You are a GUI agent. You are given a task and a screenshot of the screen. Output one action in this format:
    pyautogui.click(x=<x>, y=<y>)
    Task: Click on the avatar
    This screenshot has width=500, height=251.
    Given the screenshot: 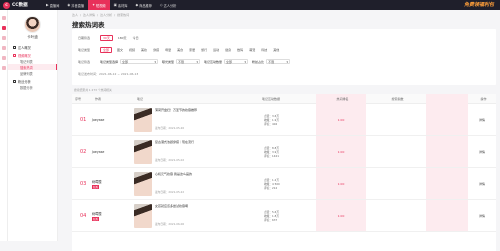 What is the action you would take?
    pyautogui.click(x=32, y=24)
    